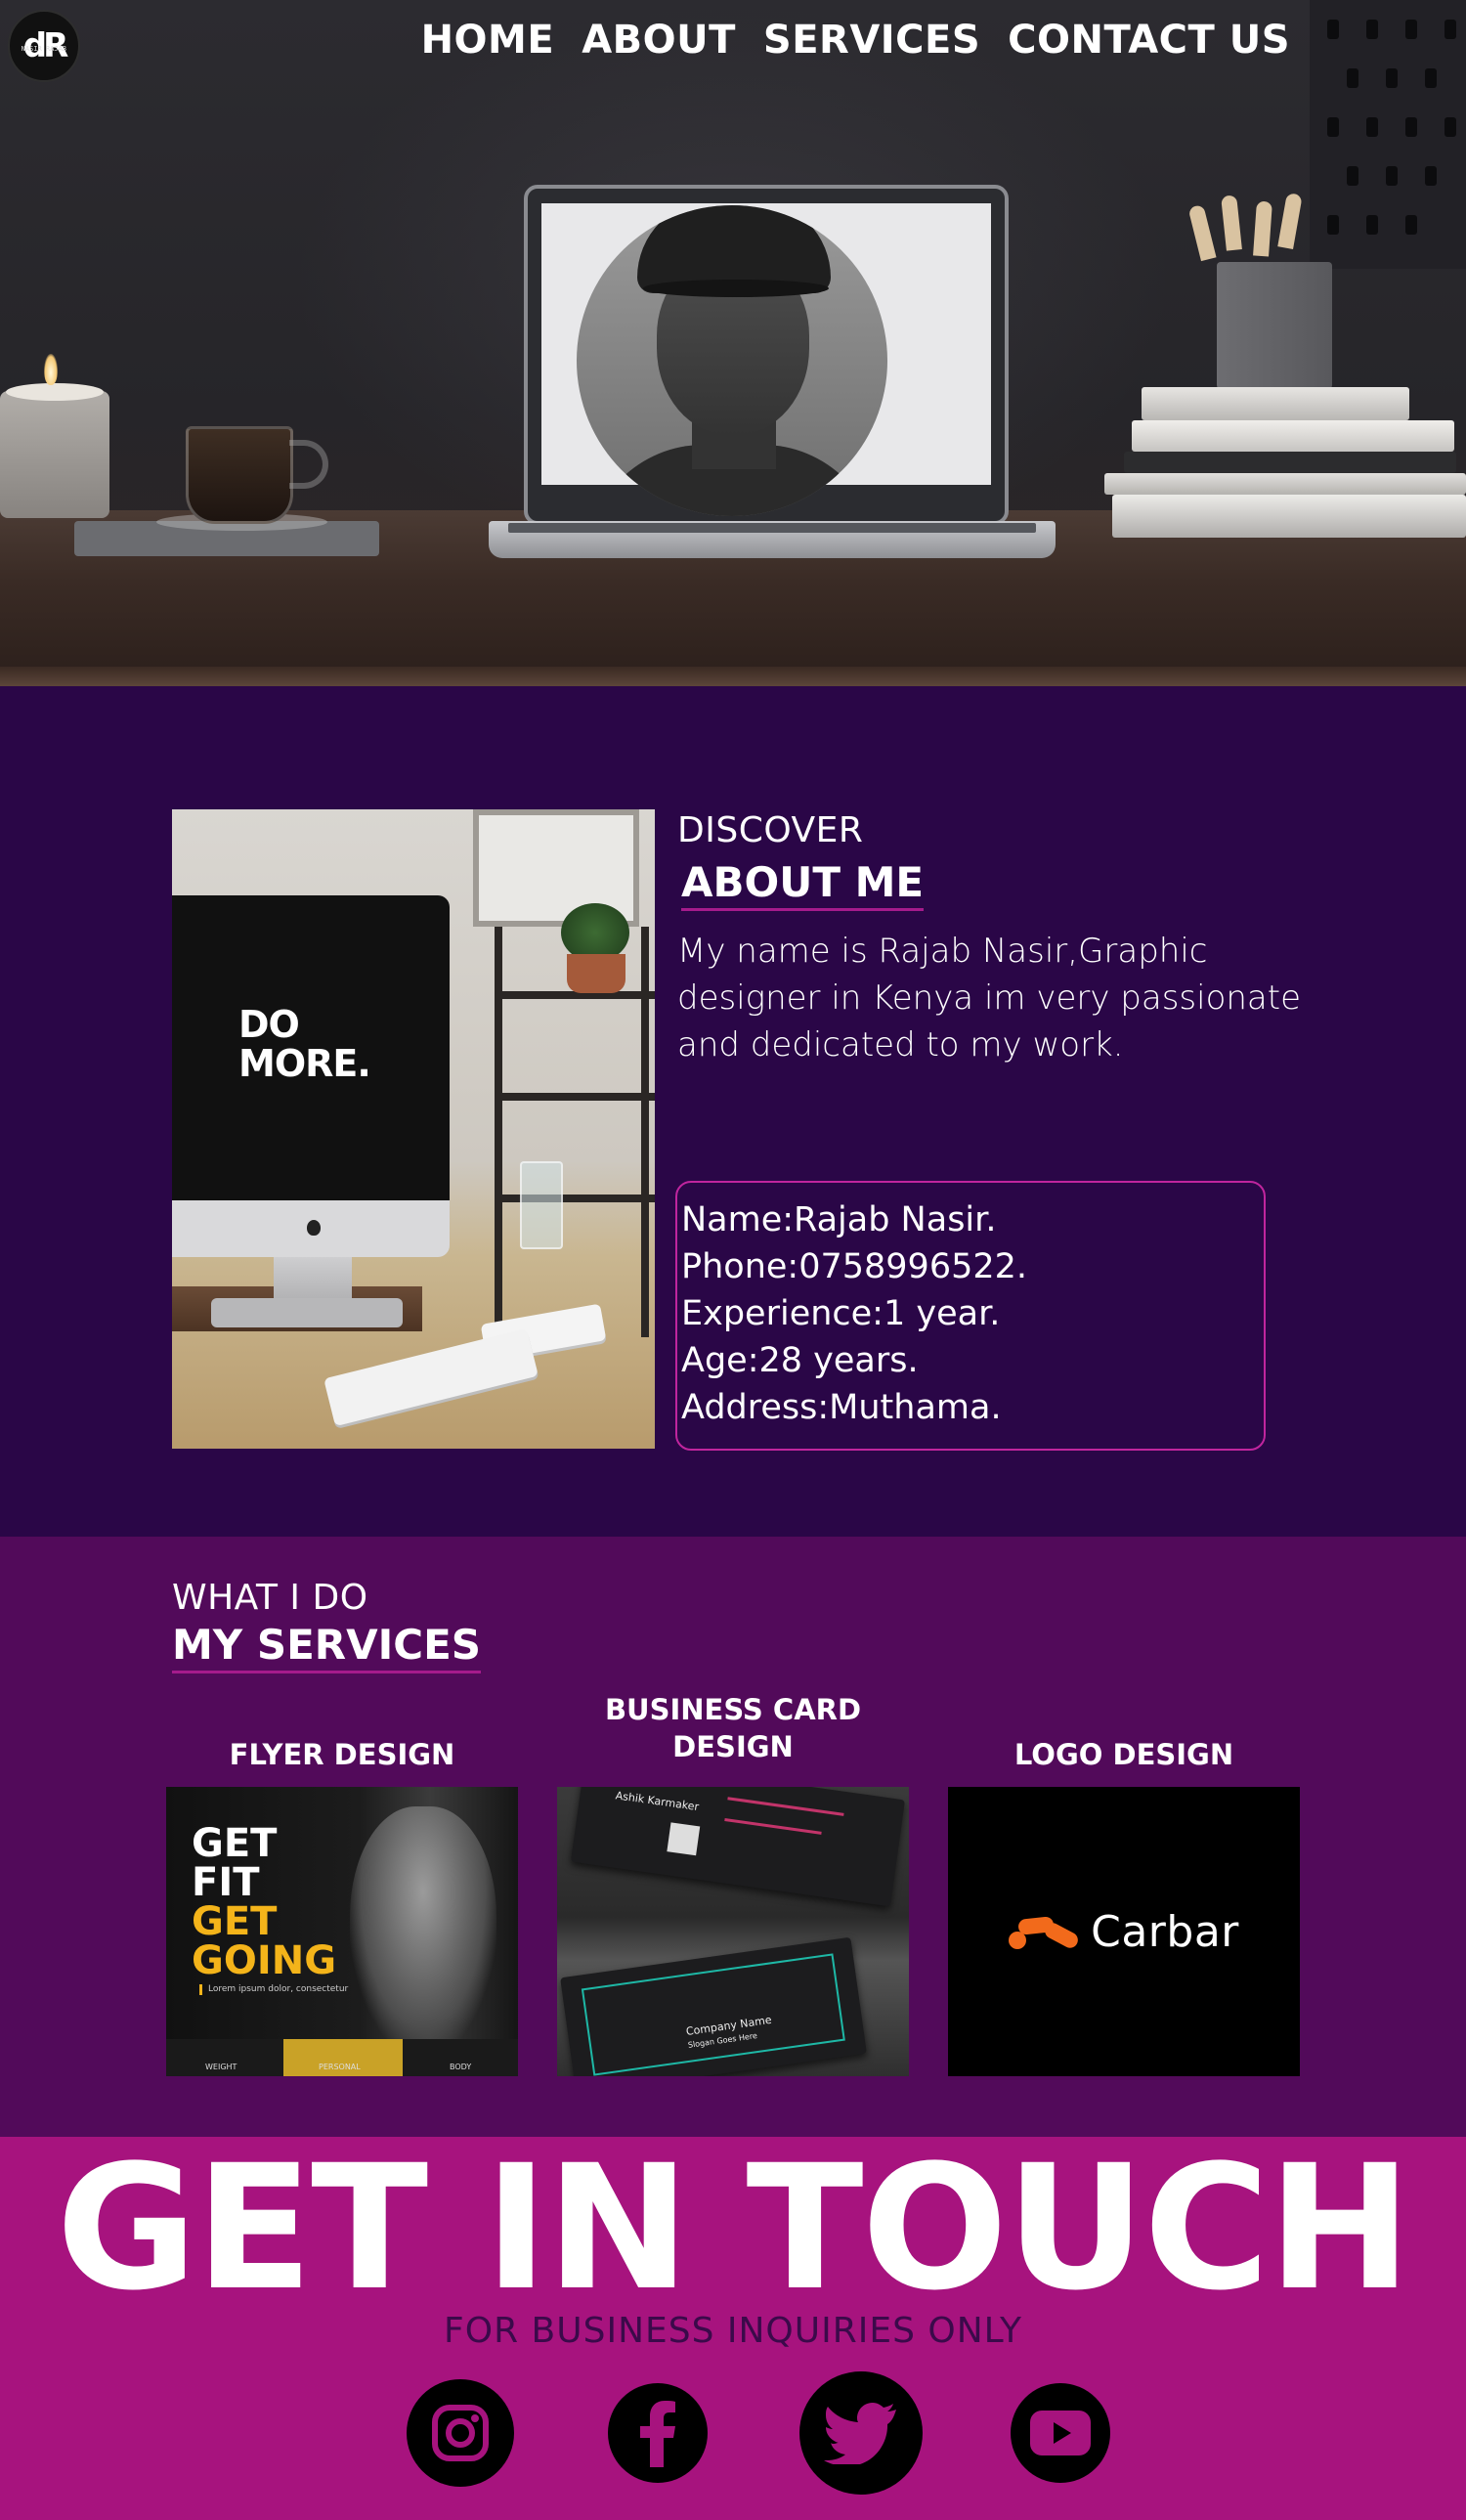  I want to click on flyer-headline: GET FIT GET GOING, so click(264, 1902).